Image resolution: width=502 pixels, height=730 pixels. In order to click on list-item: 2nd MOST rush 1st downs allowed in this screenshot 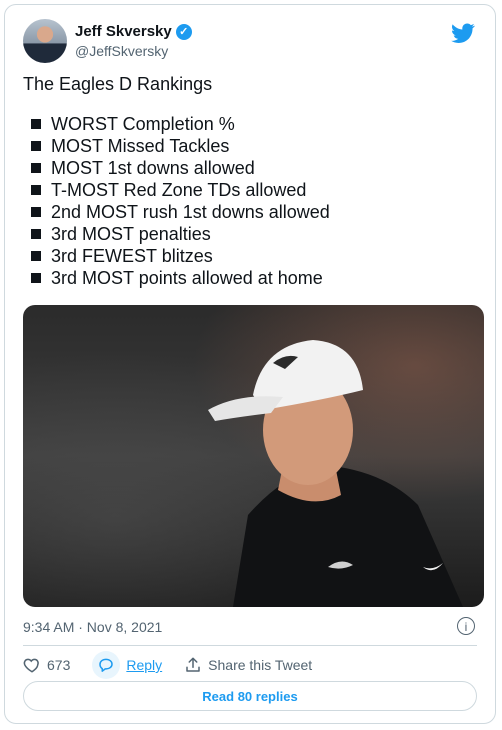, I will do `click(176, 212)`.